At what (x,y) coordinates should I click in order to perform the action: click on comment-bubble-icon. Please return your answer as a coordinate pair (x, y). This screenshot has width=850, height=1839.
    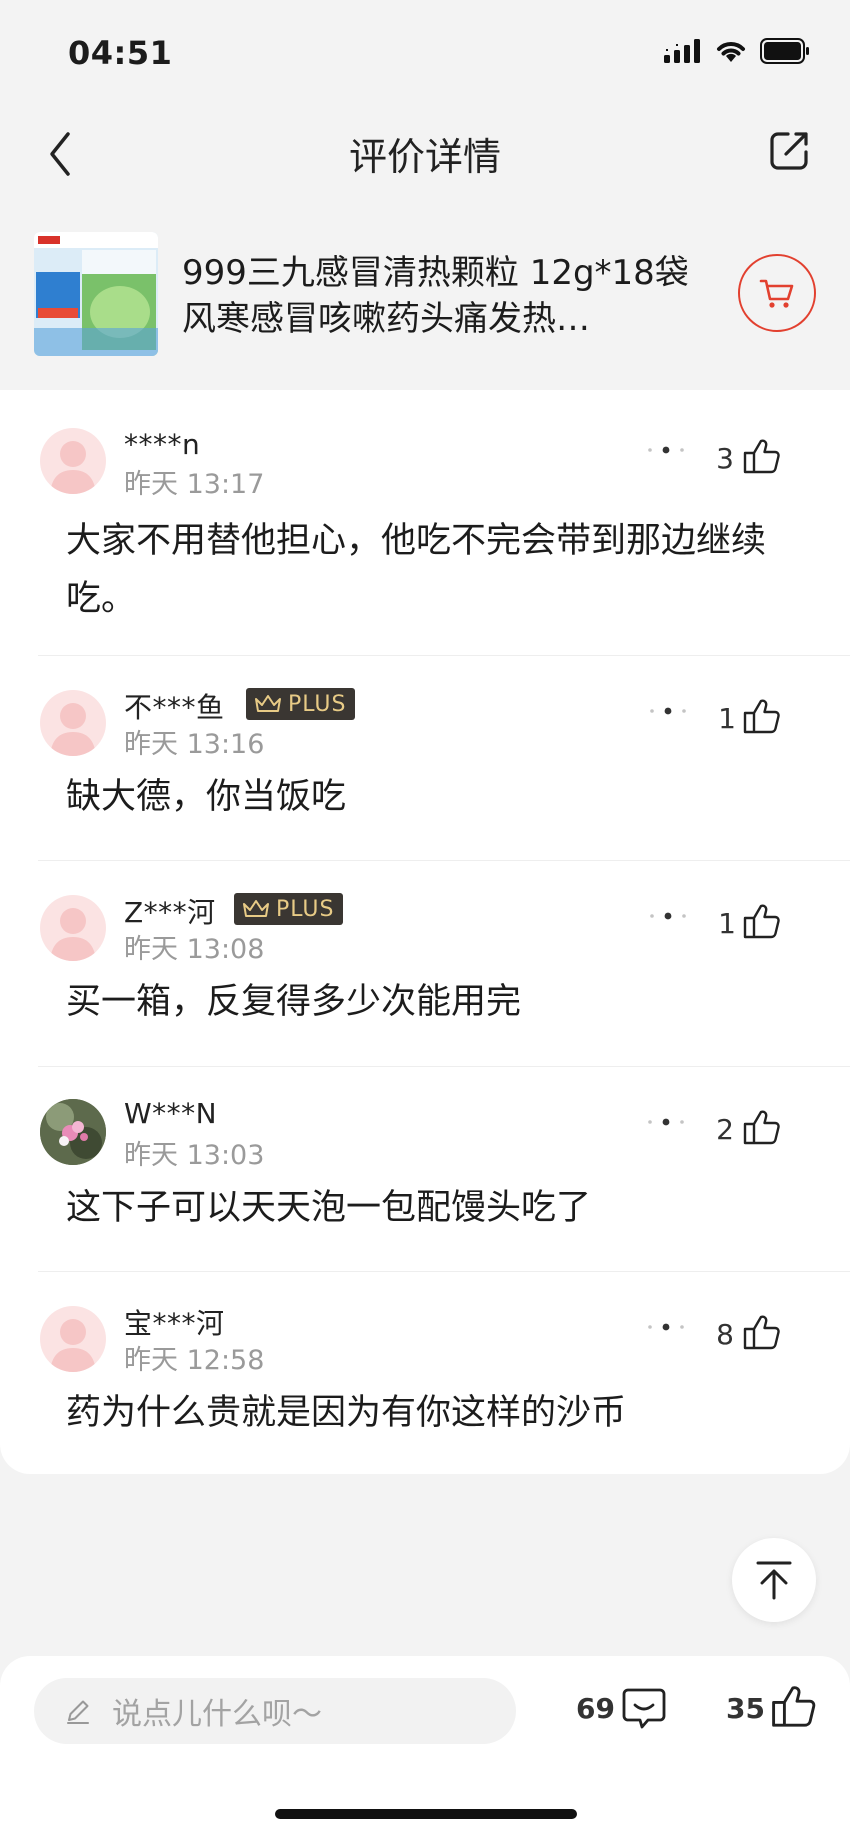
    Looking at the image, I should click on (644, 1708).